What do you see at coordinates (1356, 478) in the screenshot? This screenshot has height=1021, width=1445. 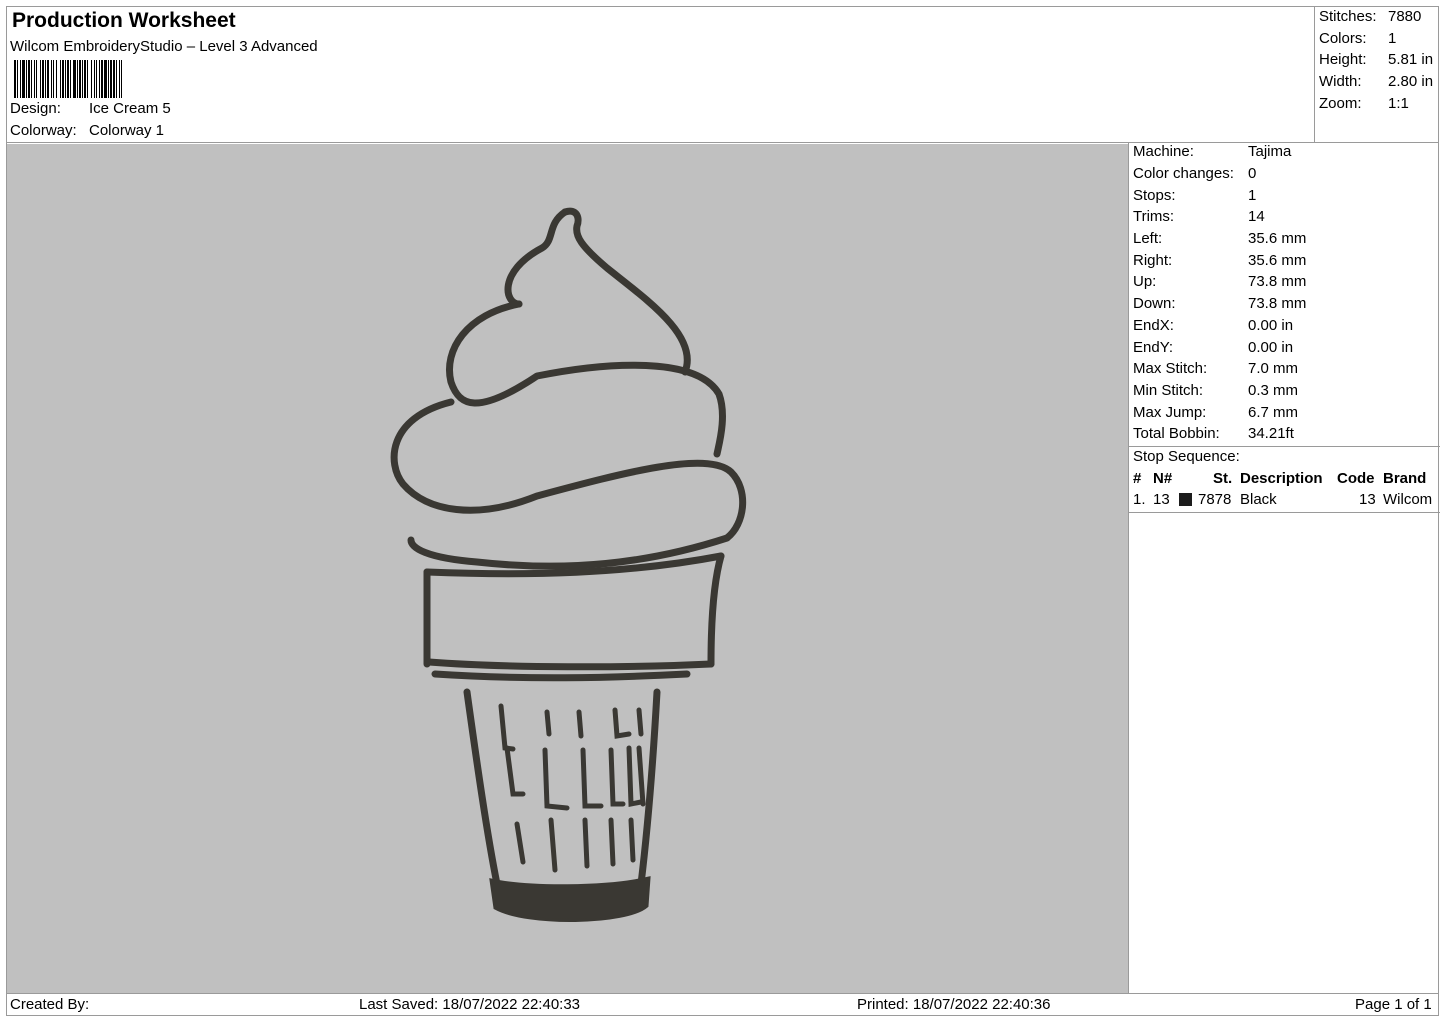 I see `col-code: Code` at bounding box center [1356, 478].